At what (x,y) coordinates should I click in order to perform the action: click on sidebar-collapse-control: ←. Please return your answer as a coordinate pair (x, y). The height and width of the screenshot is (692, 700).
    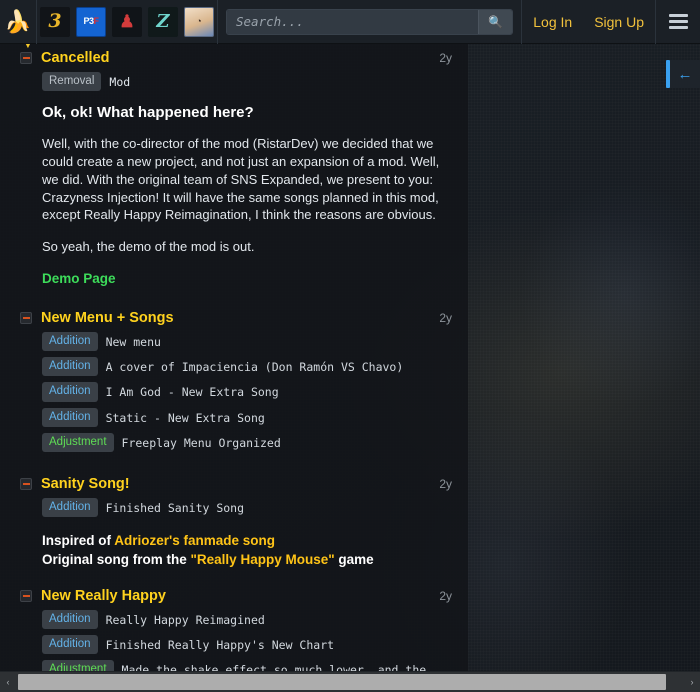
    Looking at the image, I should click on (683, 74).